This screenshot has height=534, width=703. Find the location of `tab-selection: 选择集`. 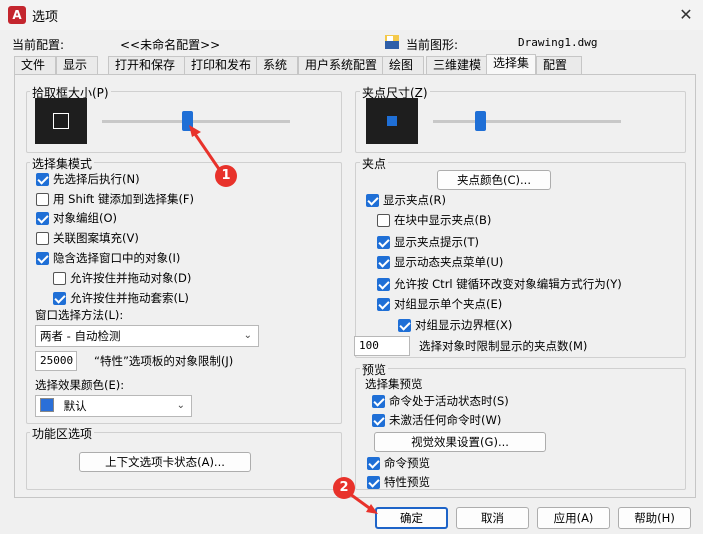

tab-selection: 选择集 is located at coordinates (511, 64).